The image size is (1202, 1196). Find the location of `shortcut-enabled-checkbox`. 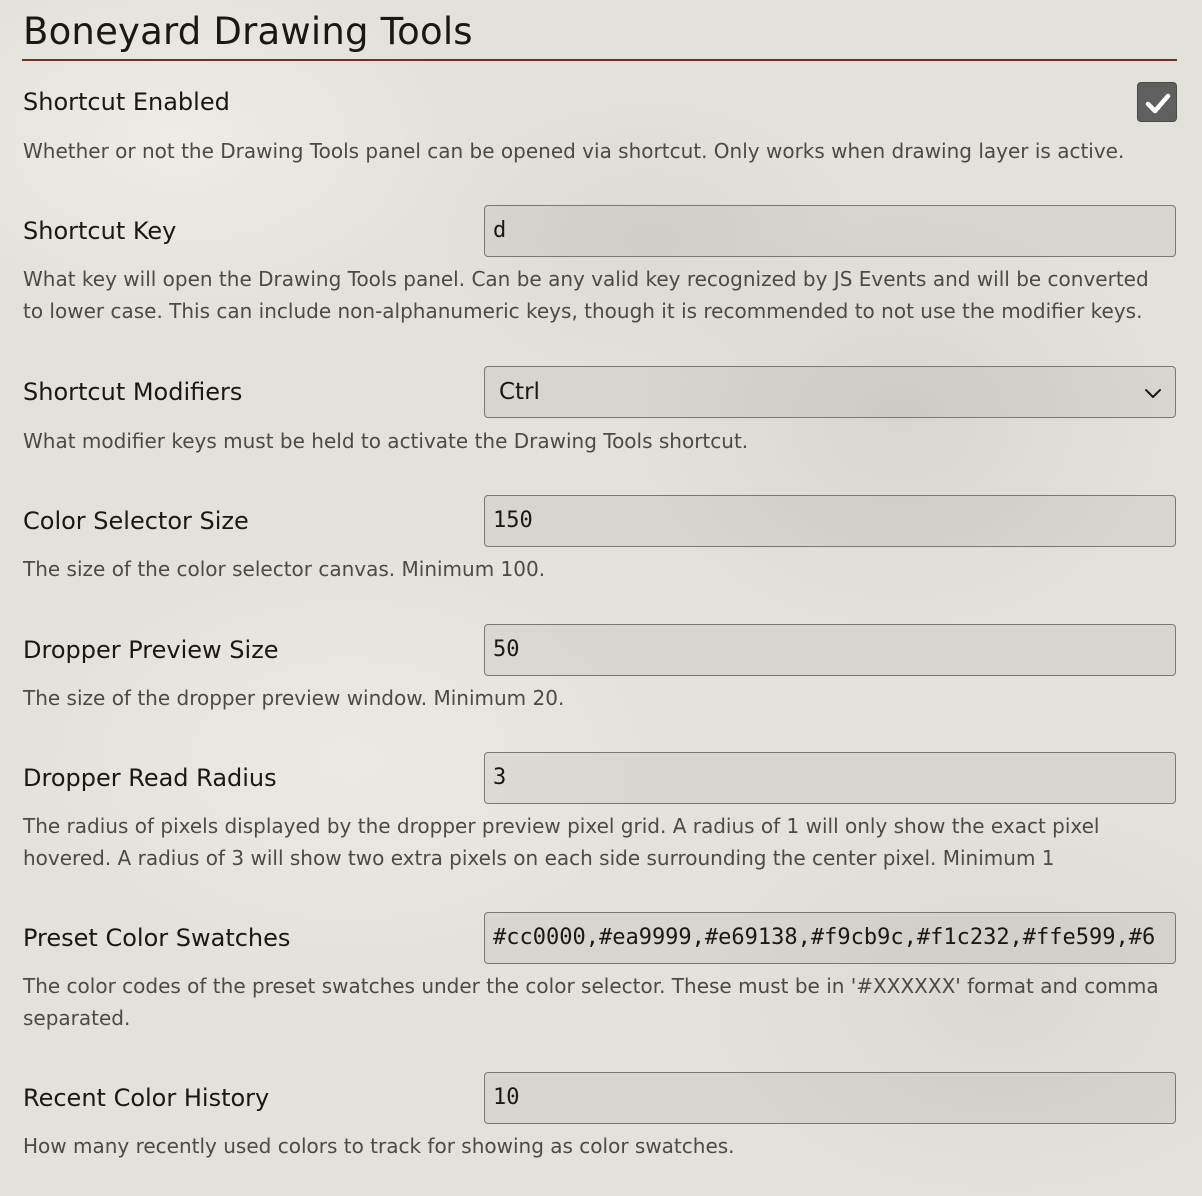

shortcut-enabled-checkbox is located at coordinates (1157, 102).